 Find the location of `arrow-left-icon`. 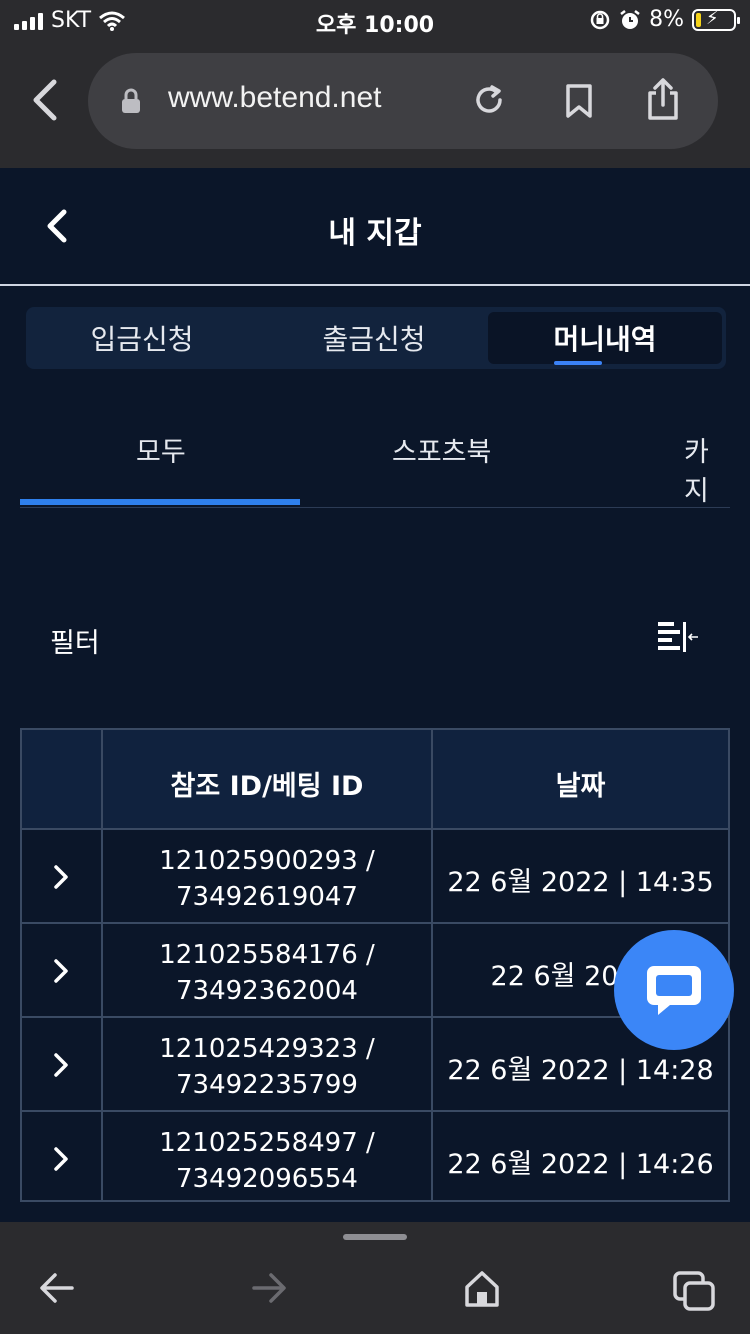

arrow-left-icon is located at coordinates (57, 1288).